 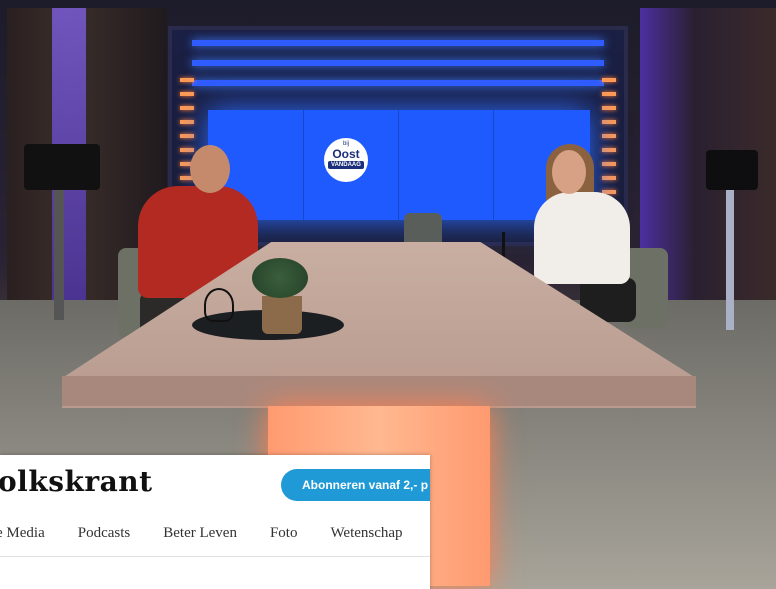 What do you see at coordinates (346, 154) in the screenshot?
I see `logo-main-text: Oost` at bounding box center [346, 154].